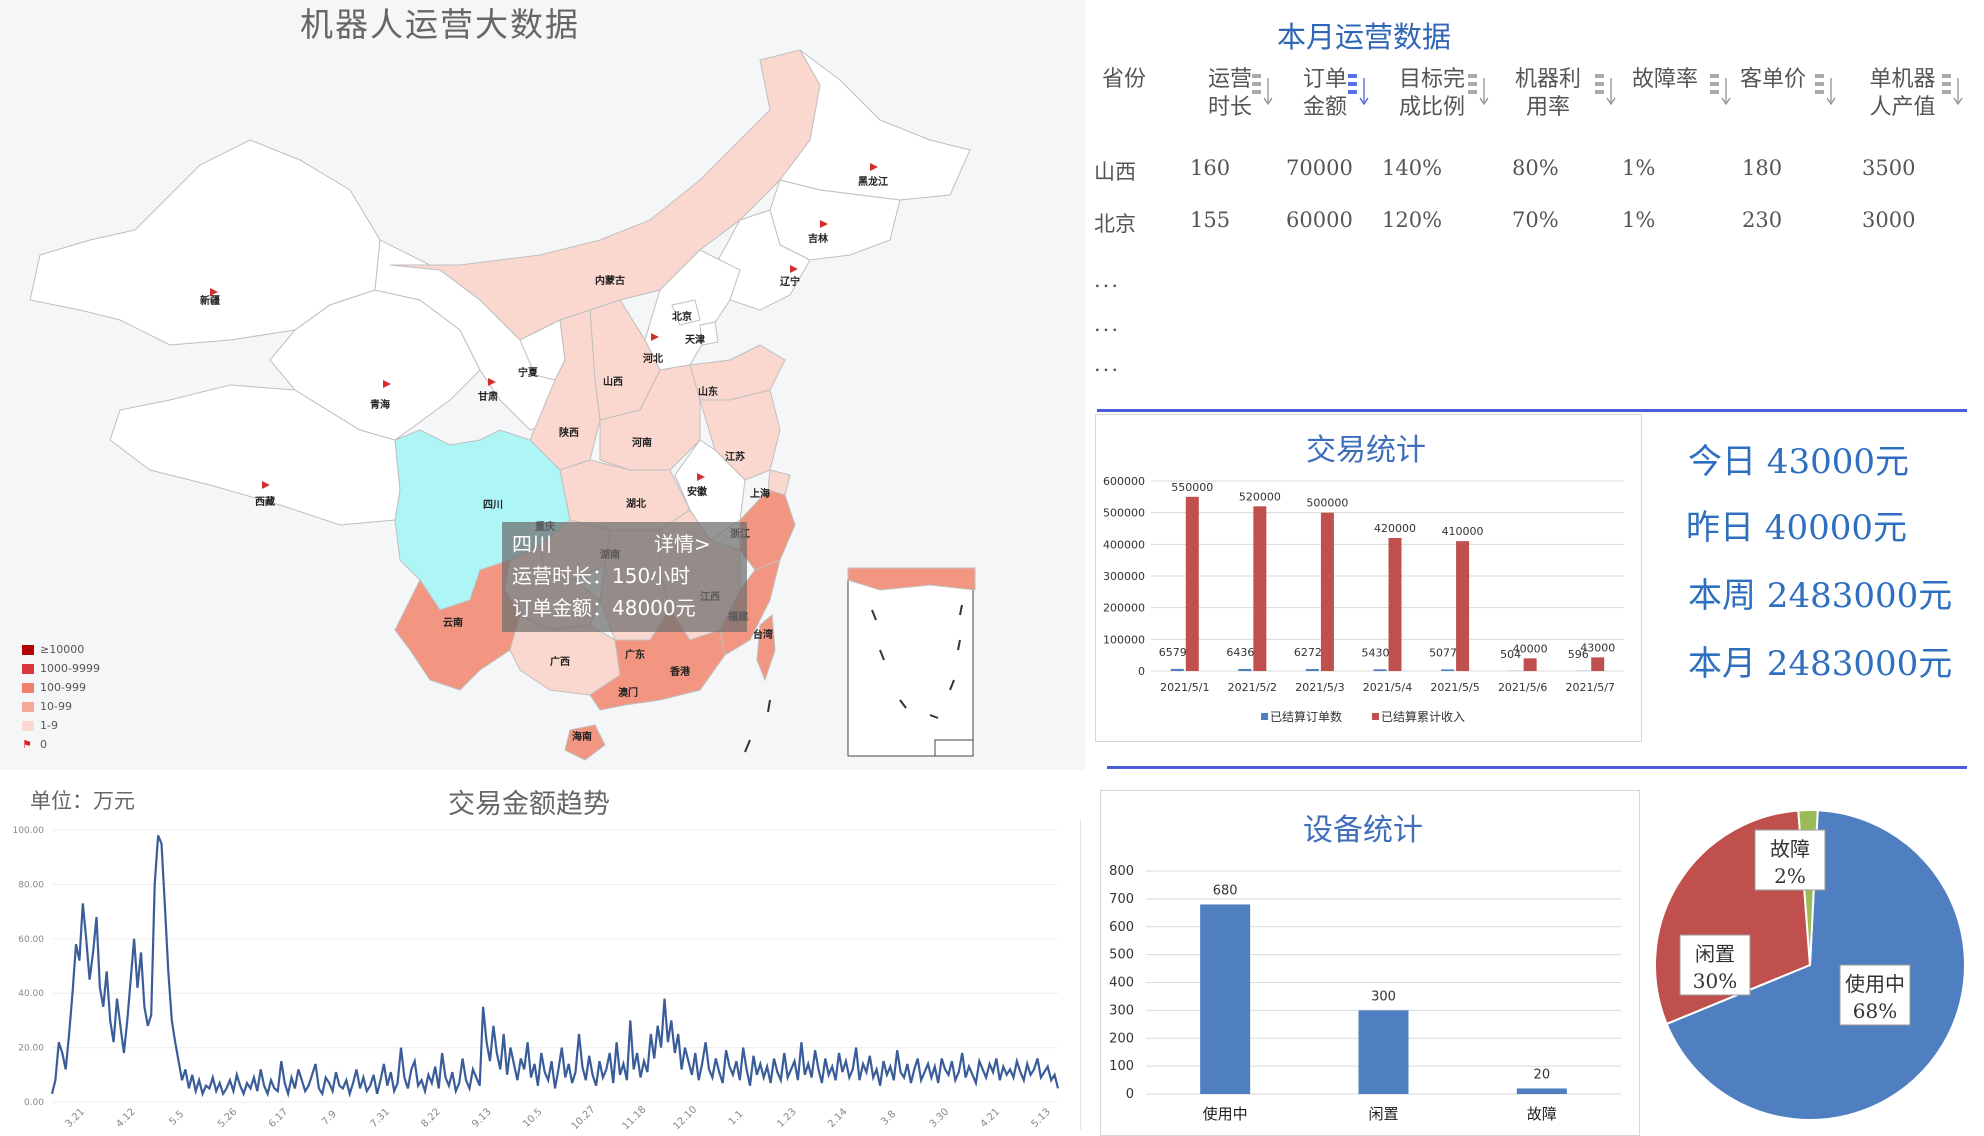 The width and height of the screenshot is (1984, 1136). I want to click on label-hebei: 河北, so click(653, 358).